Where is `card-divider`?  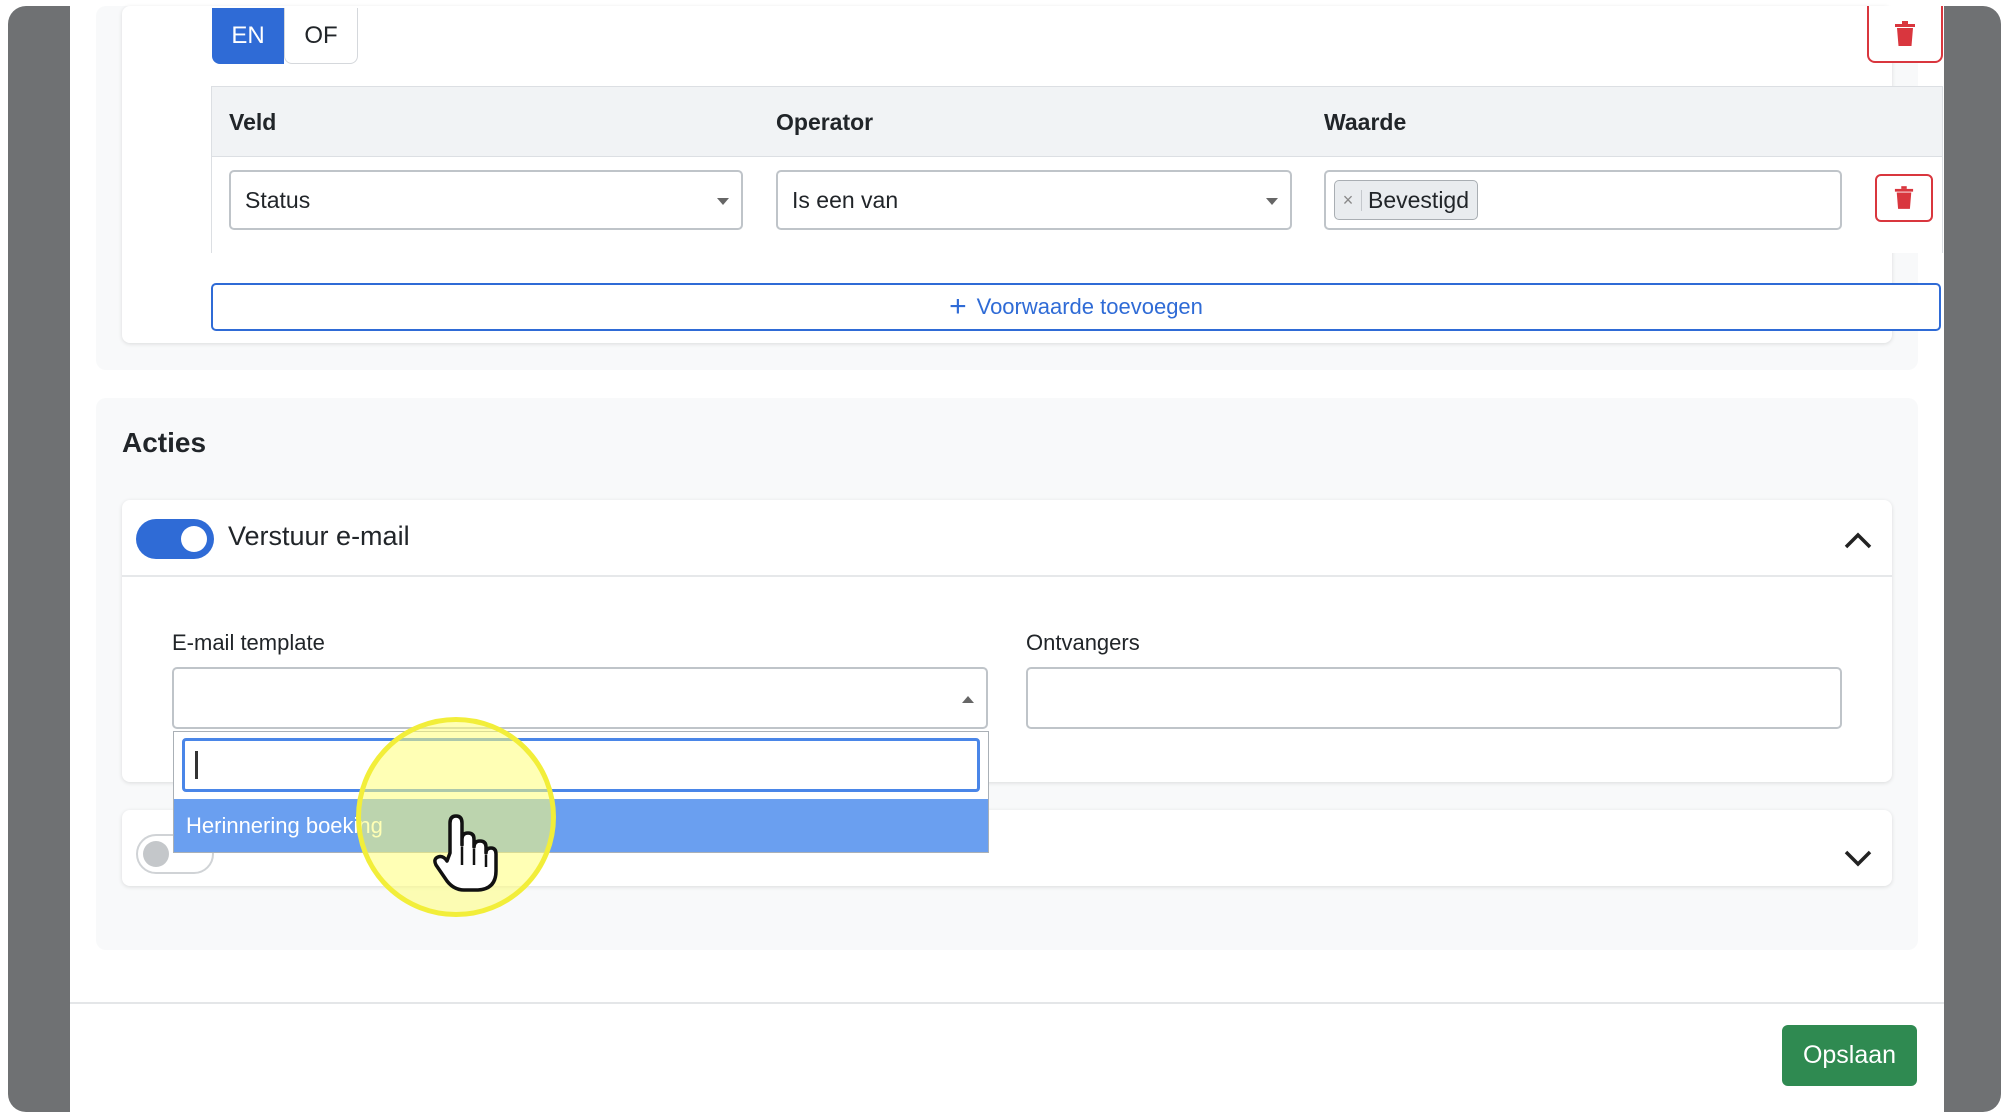
card-divider is located at coordinates (1007, 576).